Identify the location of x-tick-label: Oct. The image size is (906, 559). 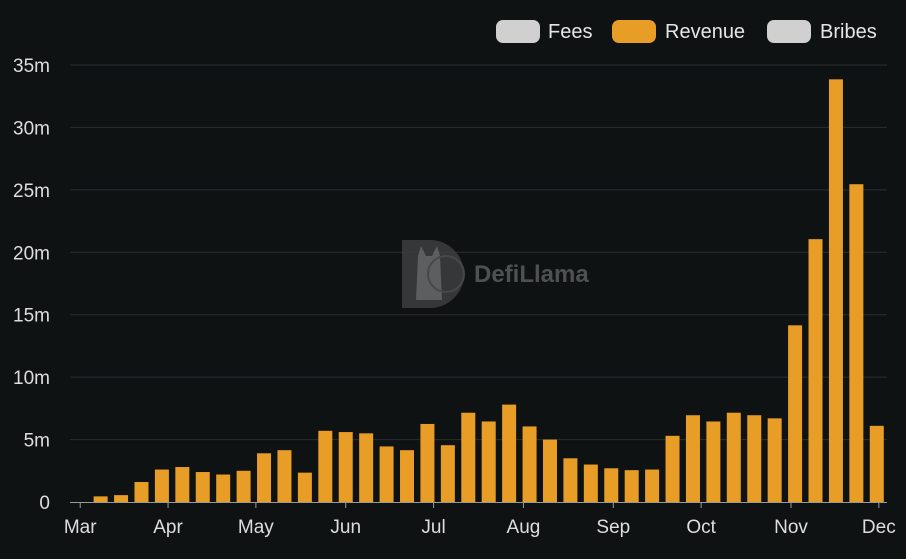
(701, 527).